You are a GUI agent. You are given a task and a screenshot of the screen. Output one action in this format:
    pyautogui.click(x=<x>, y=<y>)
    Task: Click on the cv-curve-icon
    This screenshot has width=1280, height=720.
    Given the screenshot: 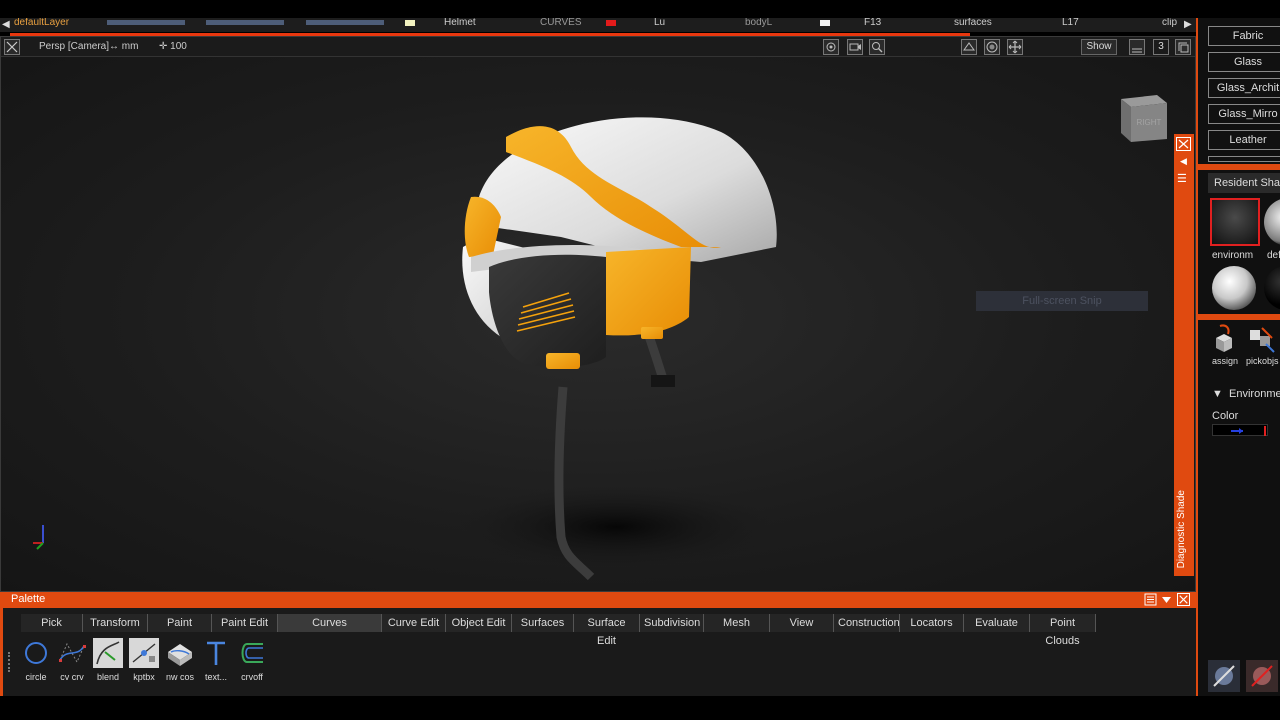 What is the action you would take?
    pyautogui.click(x=72, y=653)
    